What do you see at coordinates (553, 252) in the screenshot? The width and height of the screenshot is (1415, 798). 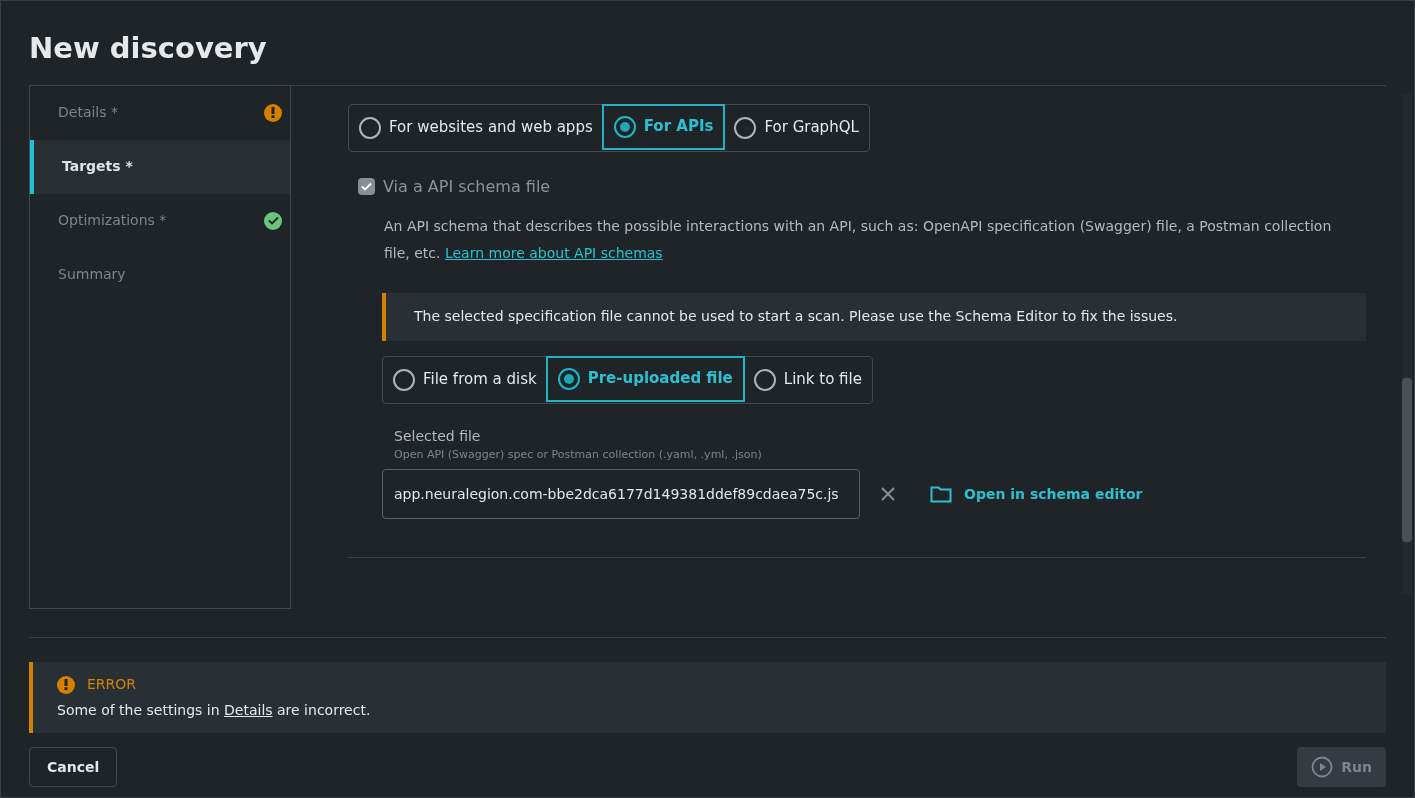 I see `learn-more-link: Learn more about API schemas` at bounding box center [553, 252].